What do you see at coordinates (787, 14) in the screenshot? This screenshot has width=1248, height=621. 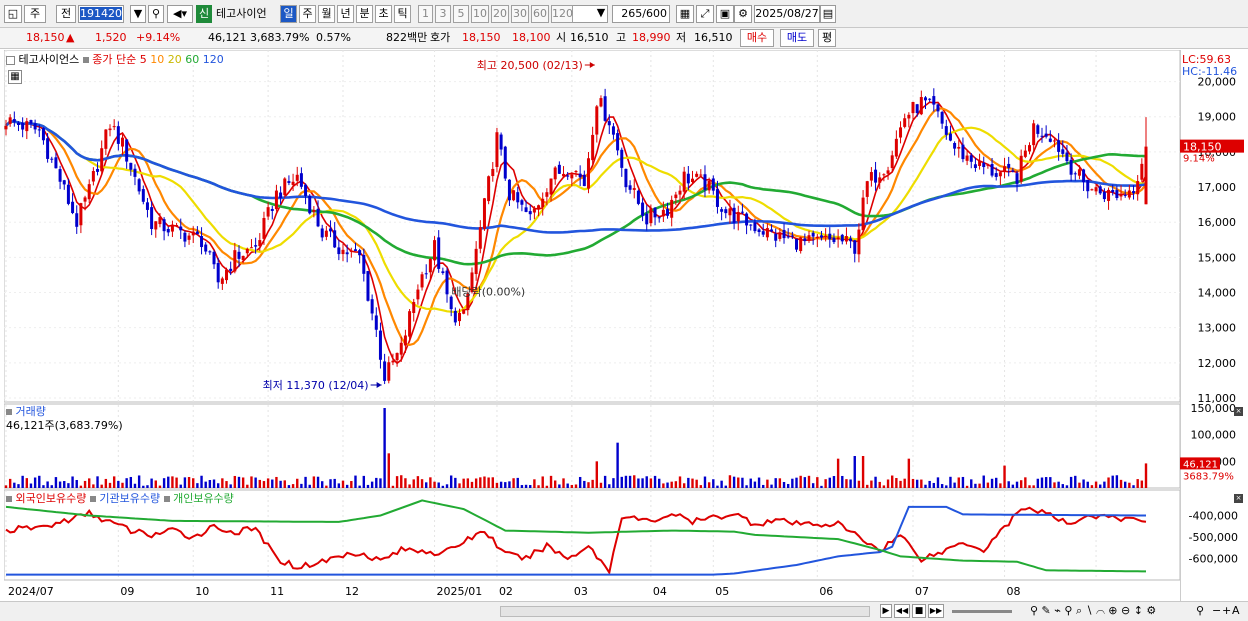 I see `date-input: 2025/08/27` at bounding box center [787, 14].